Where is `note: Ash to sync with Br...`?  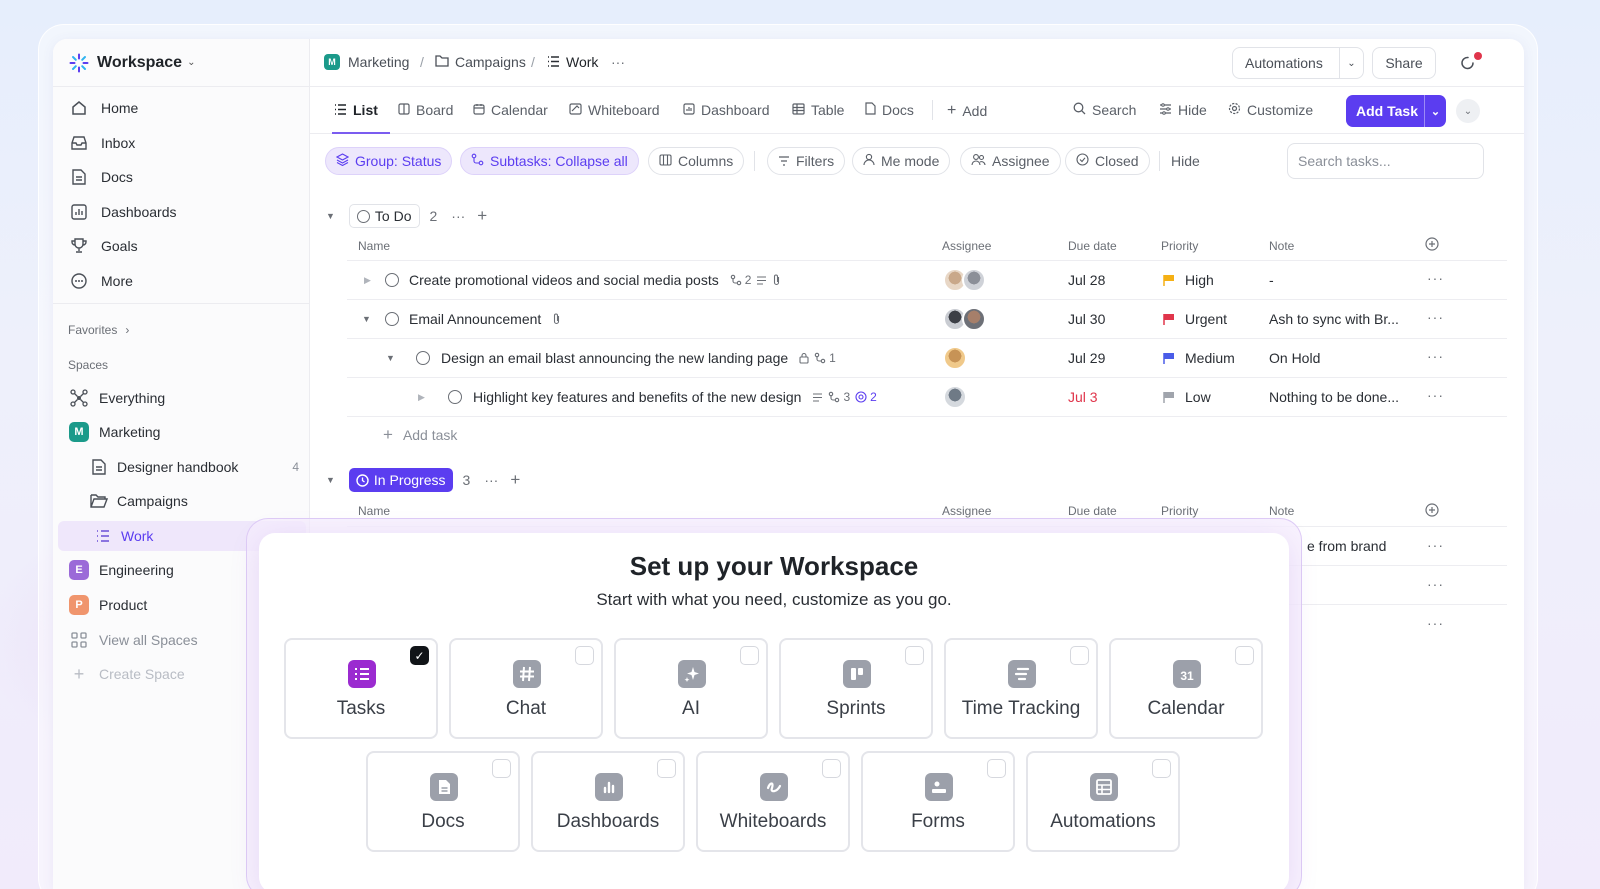 note: Ash to sync with Br... is located at coordinates (1334, 319).